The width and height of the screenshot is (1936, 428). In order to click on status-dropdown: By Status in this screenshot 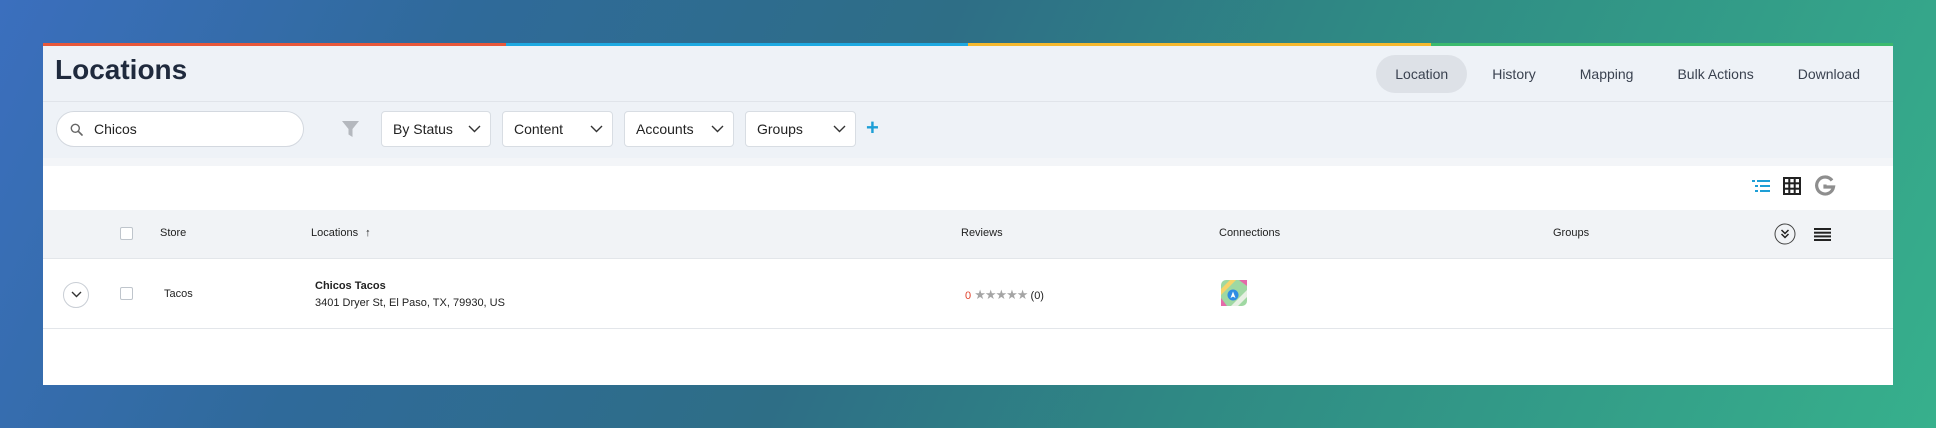, I will do `click(436, 129)`.